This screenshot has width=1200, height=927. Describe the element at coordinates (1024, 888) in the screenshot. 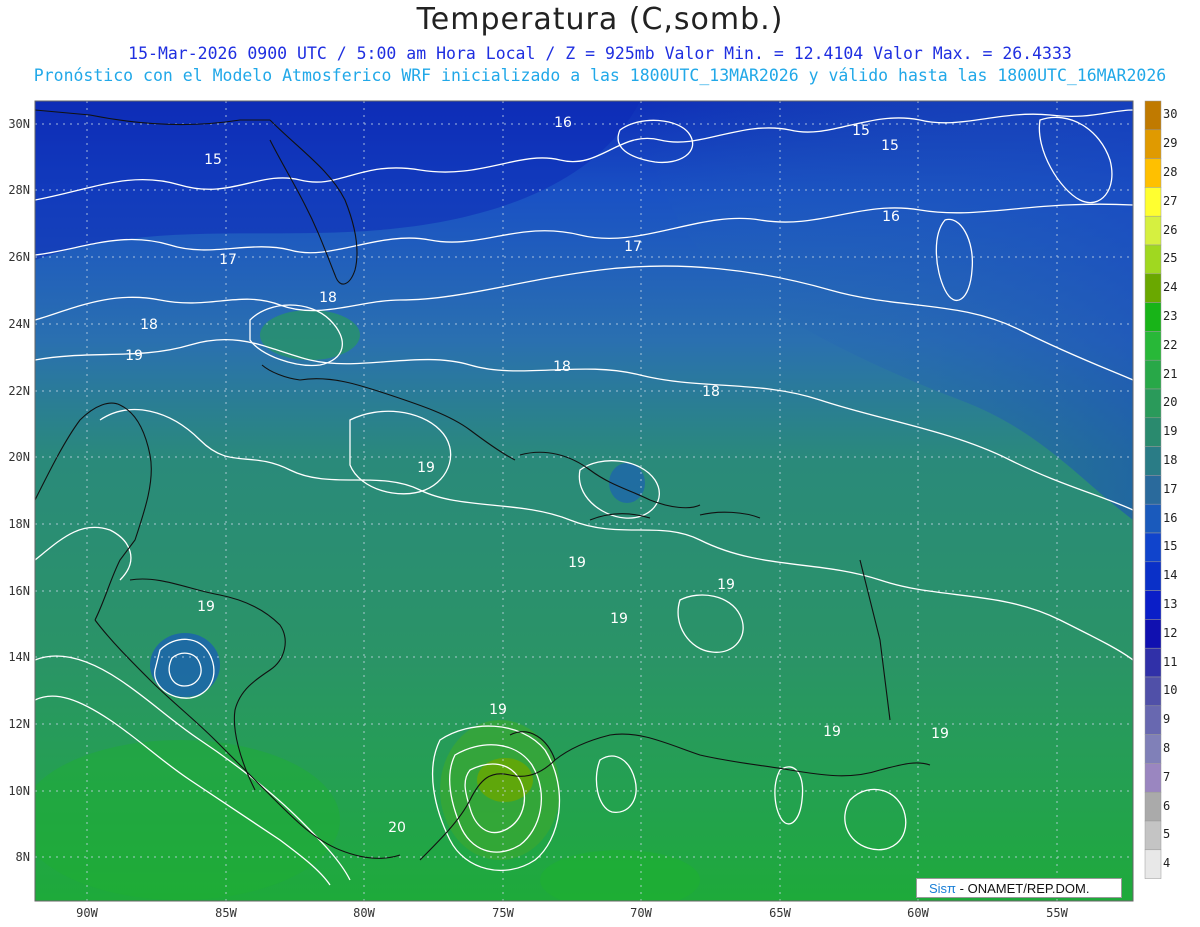

I see `onamet-credit: - ONAMET/REP.DOM.` at that location.